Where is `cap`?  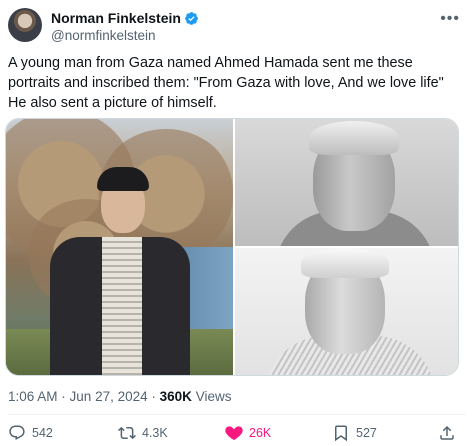 cap is located at coordinates (123, 179).